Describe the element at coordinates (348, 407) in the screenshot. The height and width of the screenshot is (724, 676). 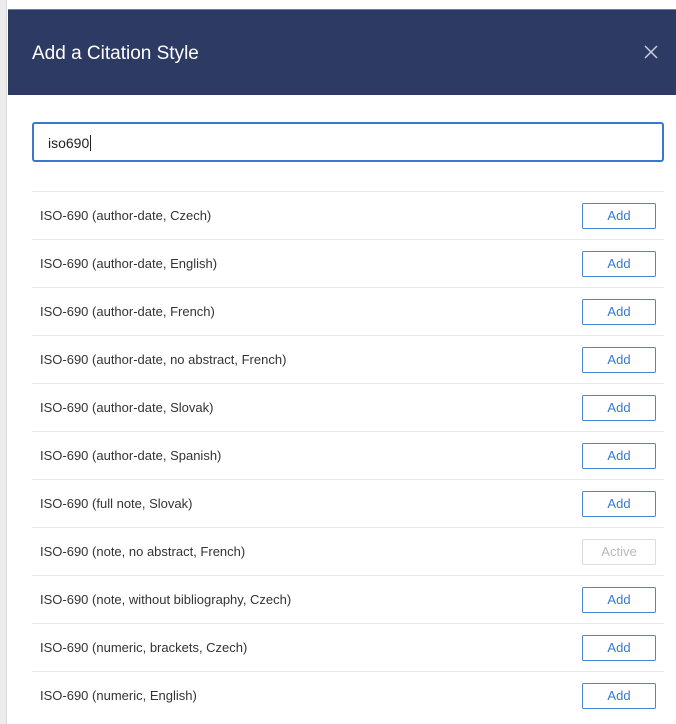
I see `list-item: ISO-690 (author-date, Slovak) Add` at that location.